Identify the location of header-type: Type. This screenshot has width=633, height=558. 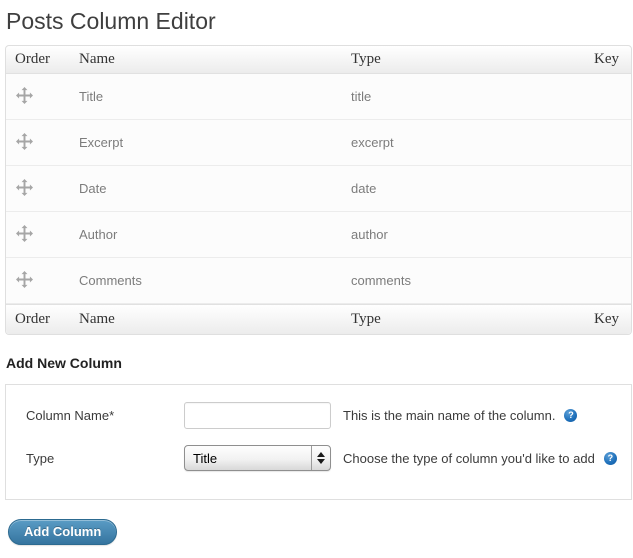
(366, 59).